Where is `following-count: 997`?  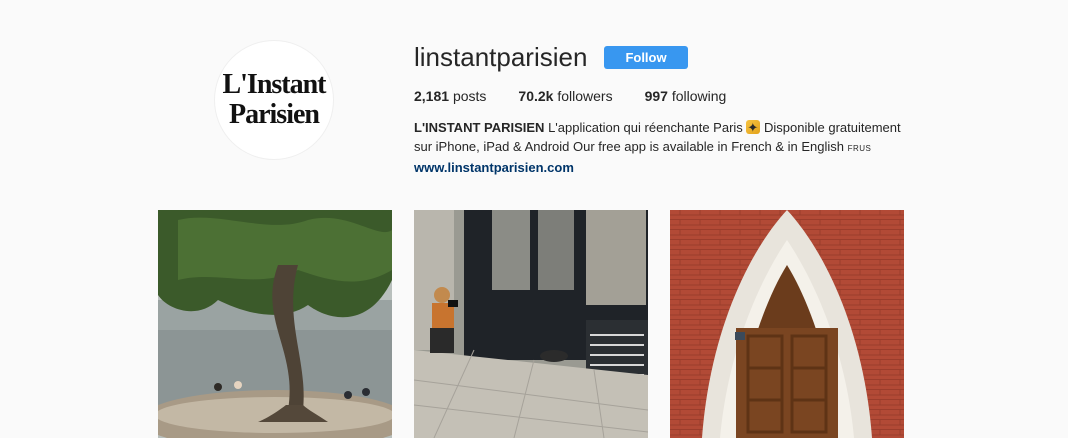
following-count: 997 is located at coordinates (656, 96).